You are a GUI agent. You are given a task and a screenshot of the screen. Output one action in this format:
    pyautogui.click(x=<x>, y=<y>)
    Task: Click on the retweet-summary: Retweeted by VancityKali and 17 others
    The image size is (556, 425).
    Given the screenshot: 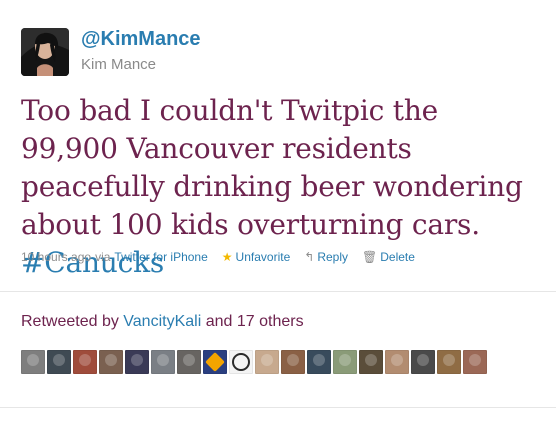 What is the action you would take?
    pyautogui.click(x=162, y=322)
    